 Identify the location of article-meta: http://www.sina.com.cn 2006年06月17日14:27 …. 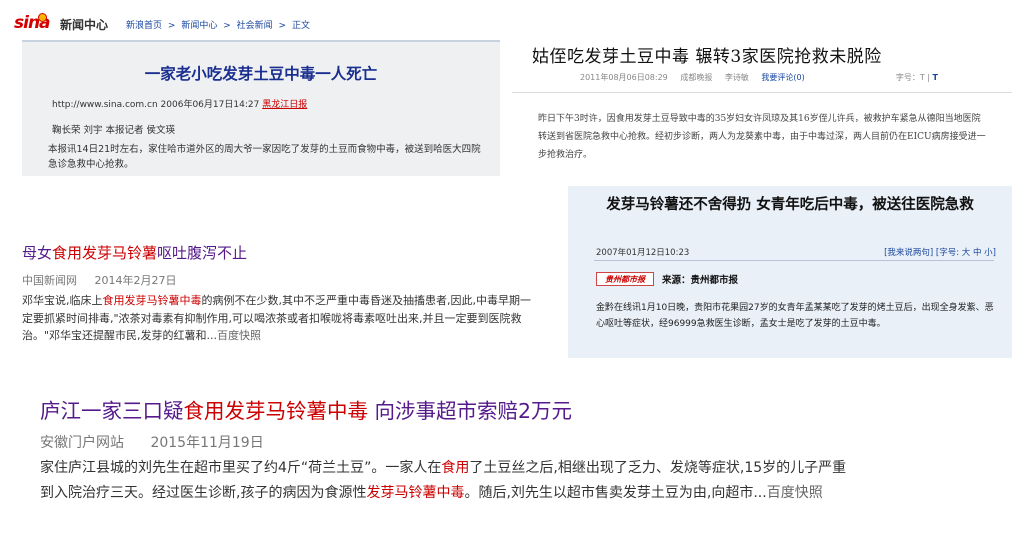
(179, 103).